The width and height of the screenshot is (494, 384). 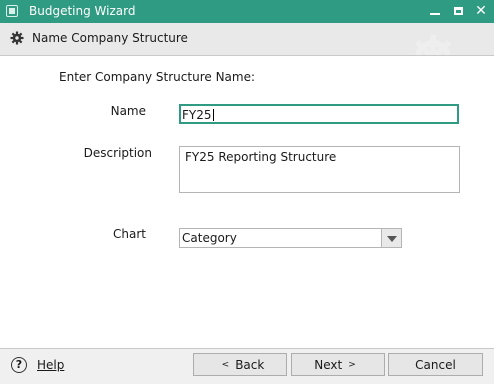 I want to click on form-prompt: Enter Company Structure Name:, so click(x=157, y=77).